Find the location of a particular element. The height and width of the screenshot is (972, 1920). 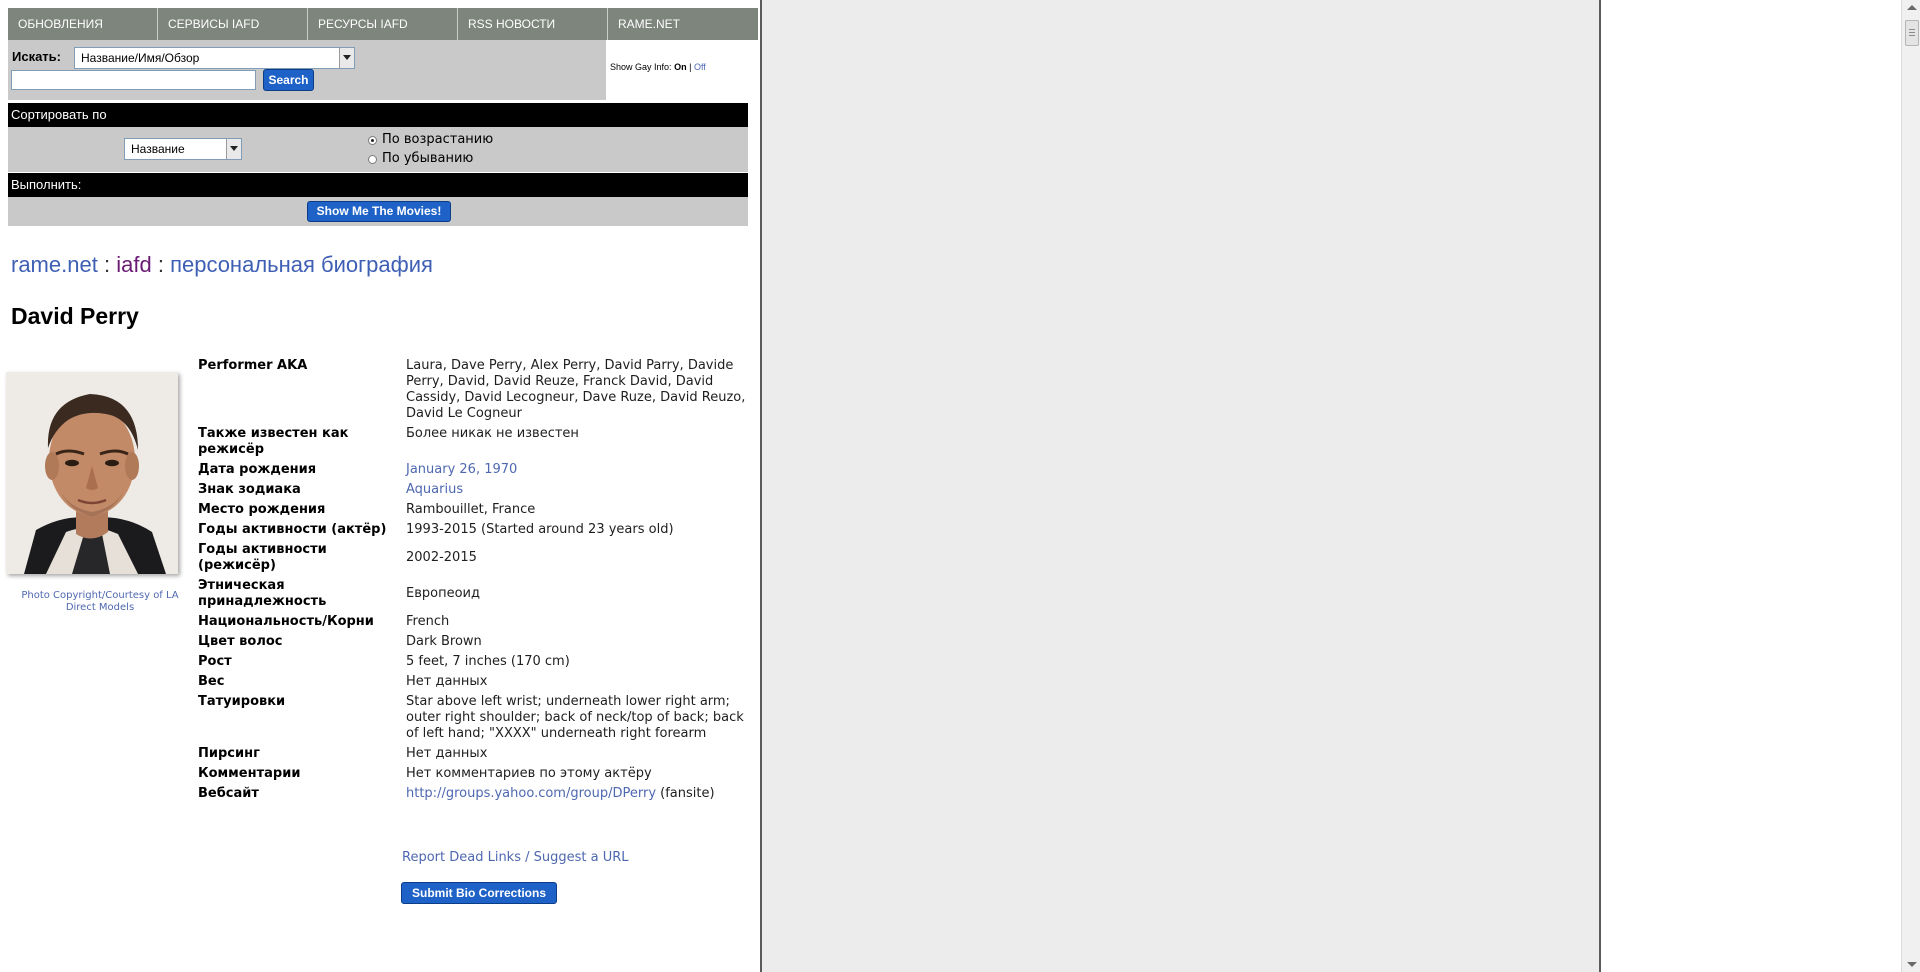

search-input is located at coordinates (133, 80).